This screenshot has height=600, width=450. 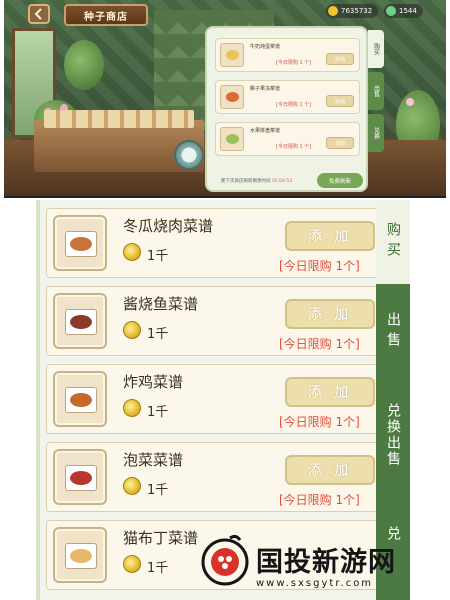 I want to click on gem-currency-display: 1544, so click(x=403, y=11).